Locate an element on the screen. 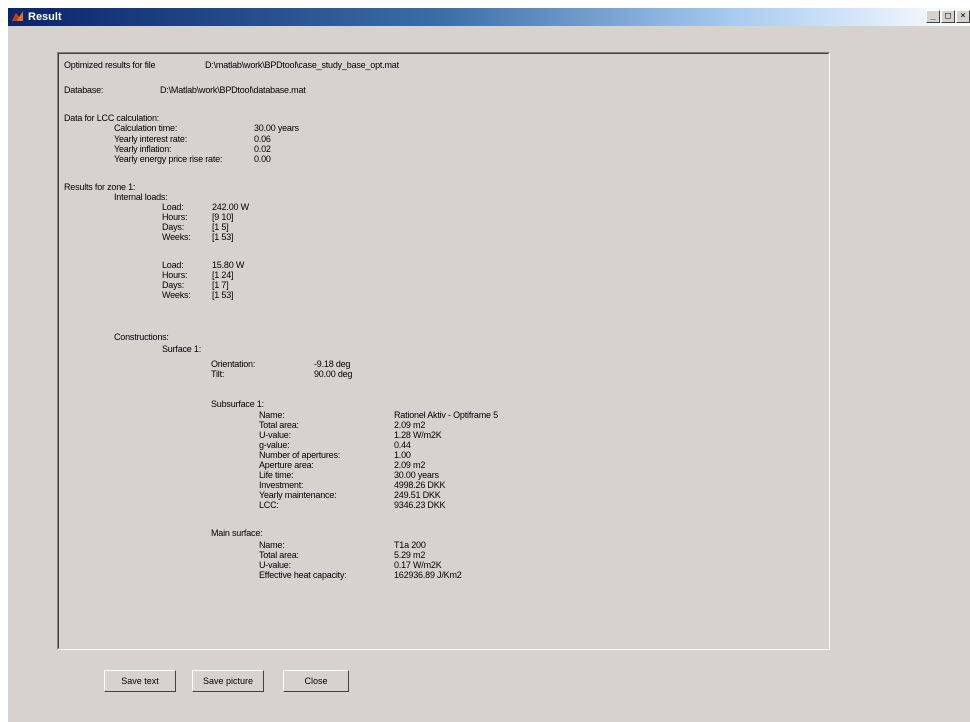 This screenshot has height=722, width=970. minimize-icon: _ is located at coordinates (933, 16).